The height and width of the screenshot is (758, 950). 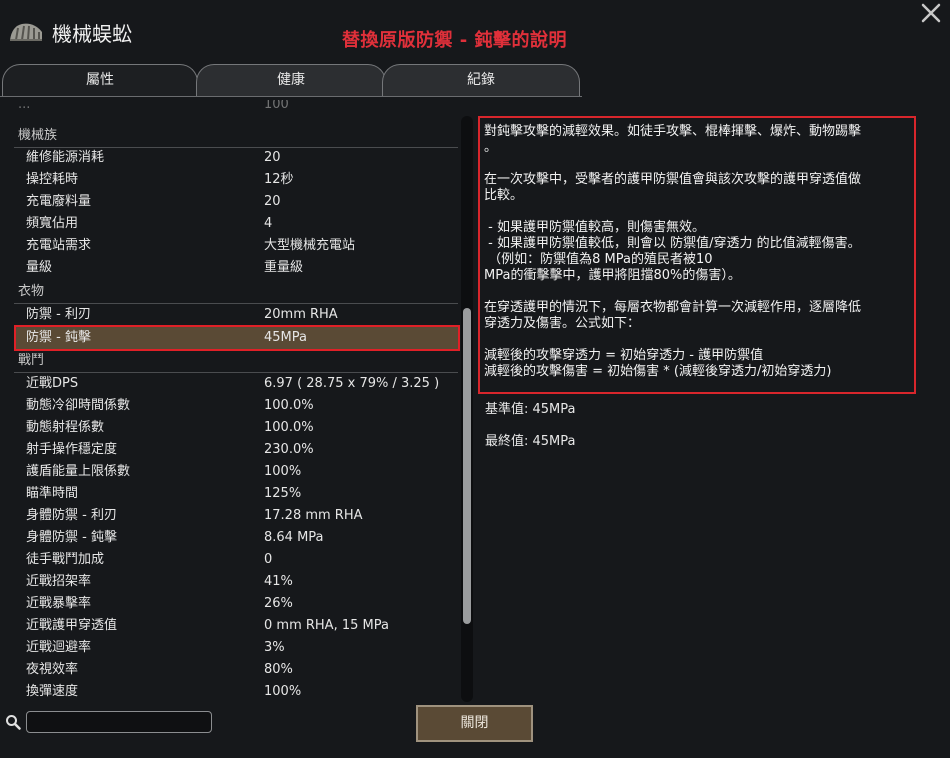 I want to click on tab-divider, so click(x=291, y=96).